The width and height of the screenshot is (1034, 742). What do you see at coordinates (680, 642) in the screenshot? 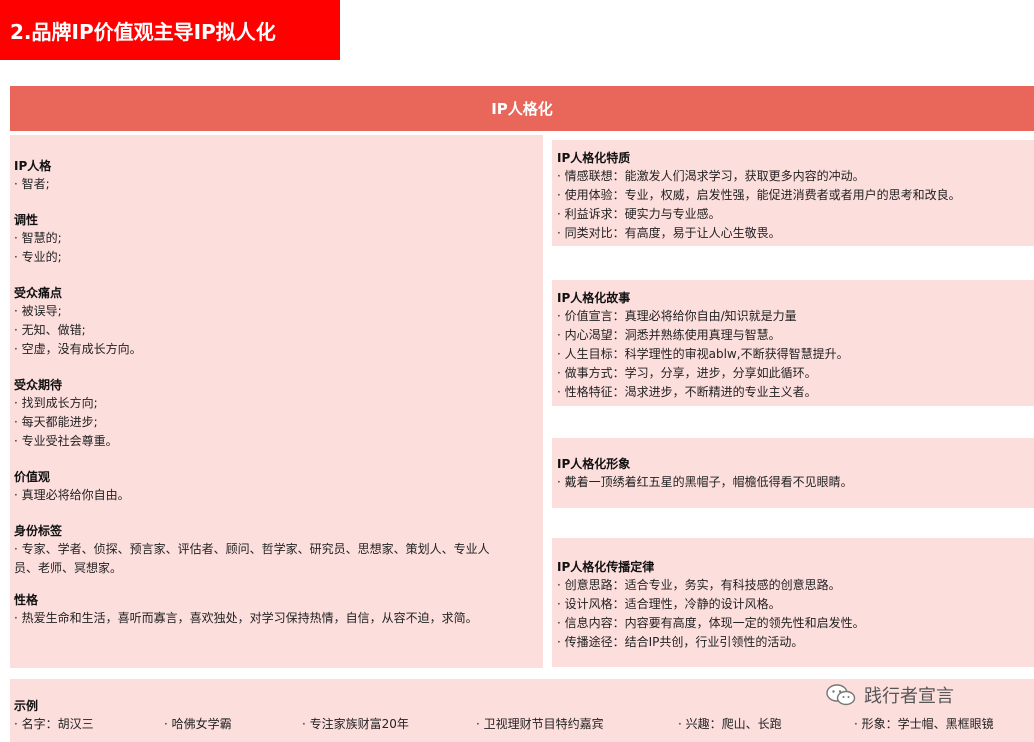
I see `box-line: · 传播途径：结合IP共创，行业引领性的活动。` at bounding box center [680, 642].